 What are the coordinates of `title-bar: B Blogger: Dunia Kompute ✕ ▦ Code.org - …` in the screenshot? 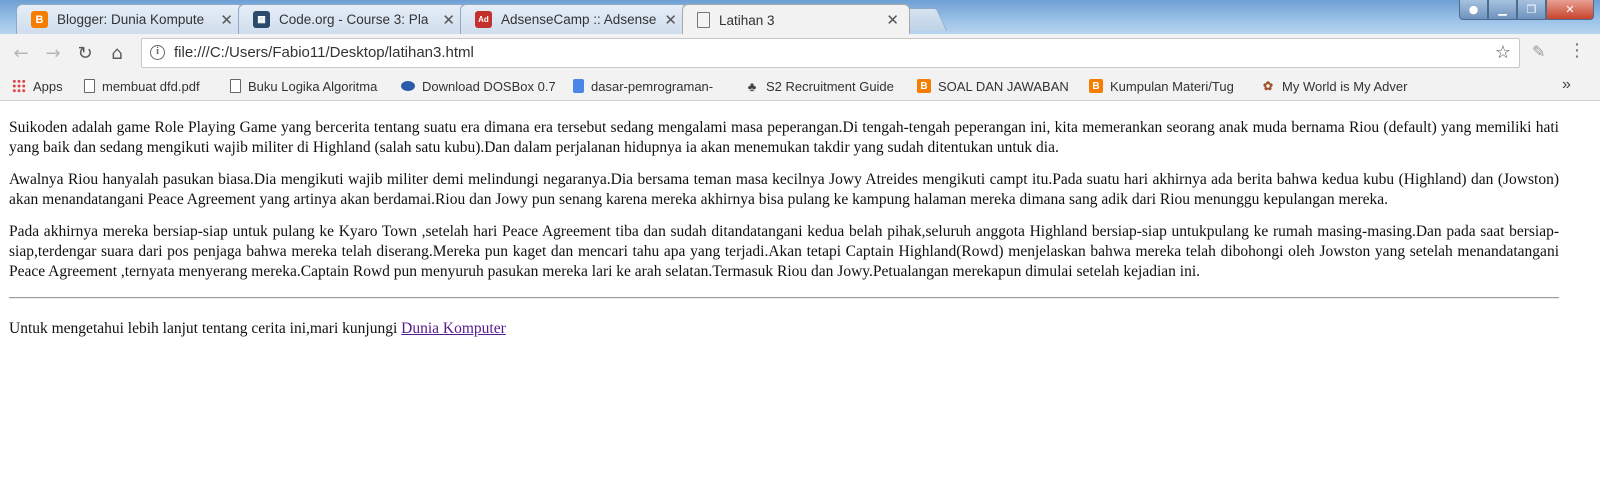 It's located at (800, 17).